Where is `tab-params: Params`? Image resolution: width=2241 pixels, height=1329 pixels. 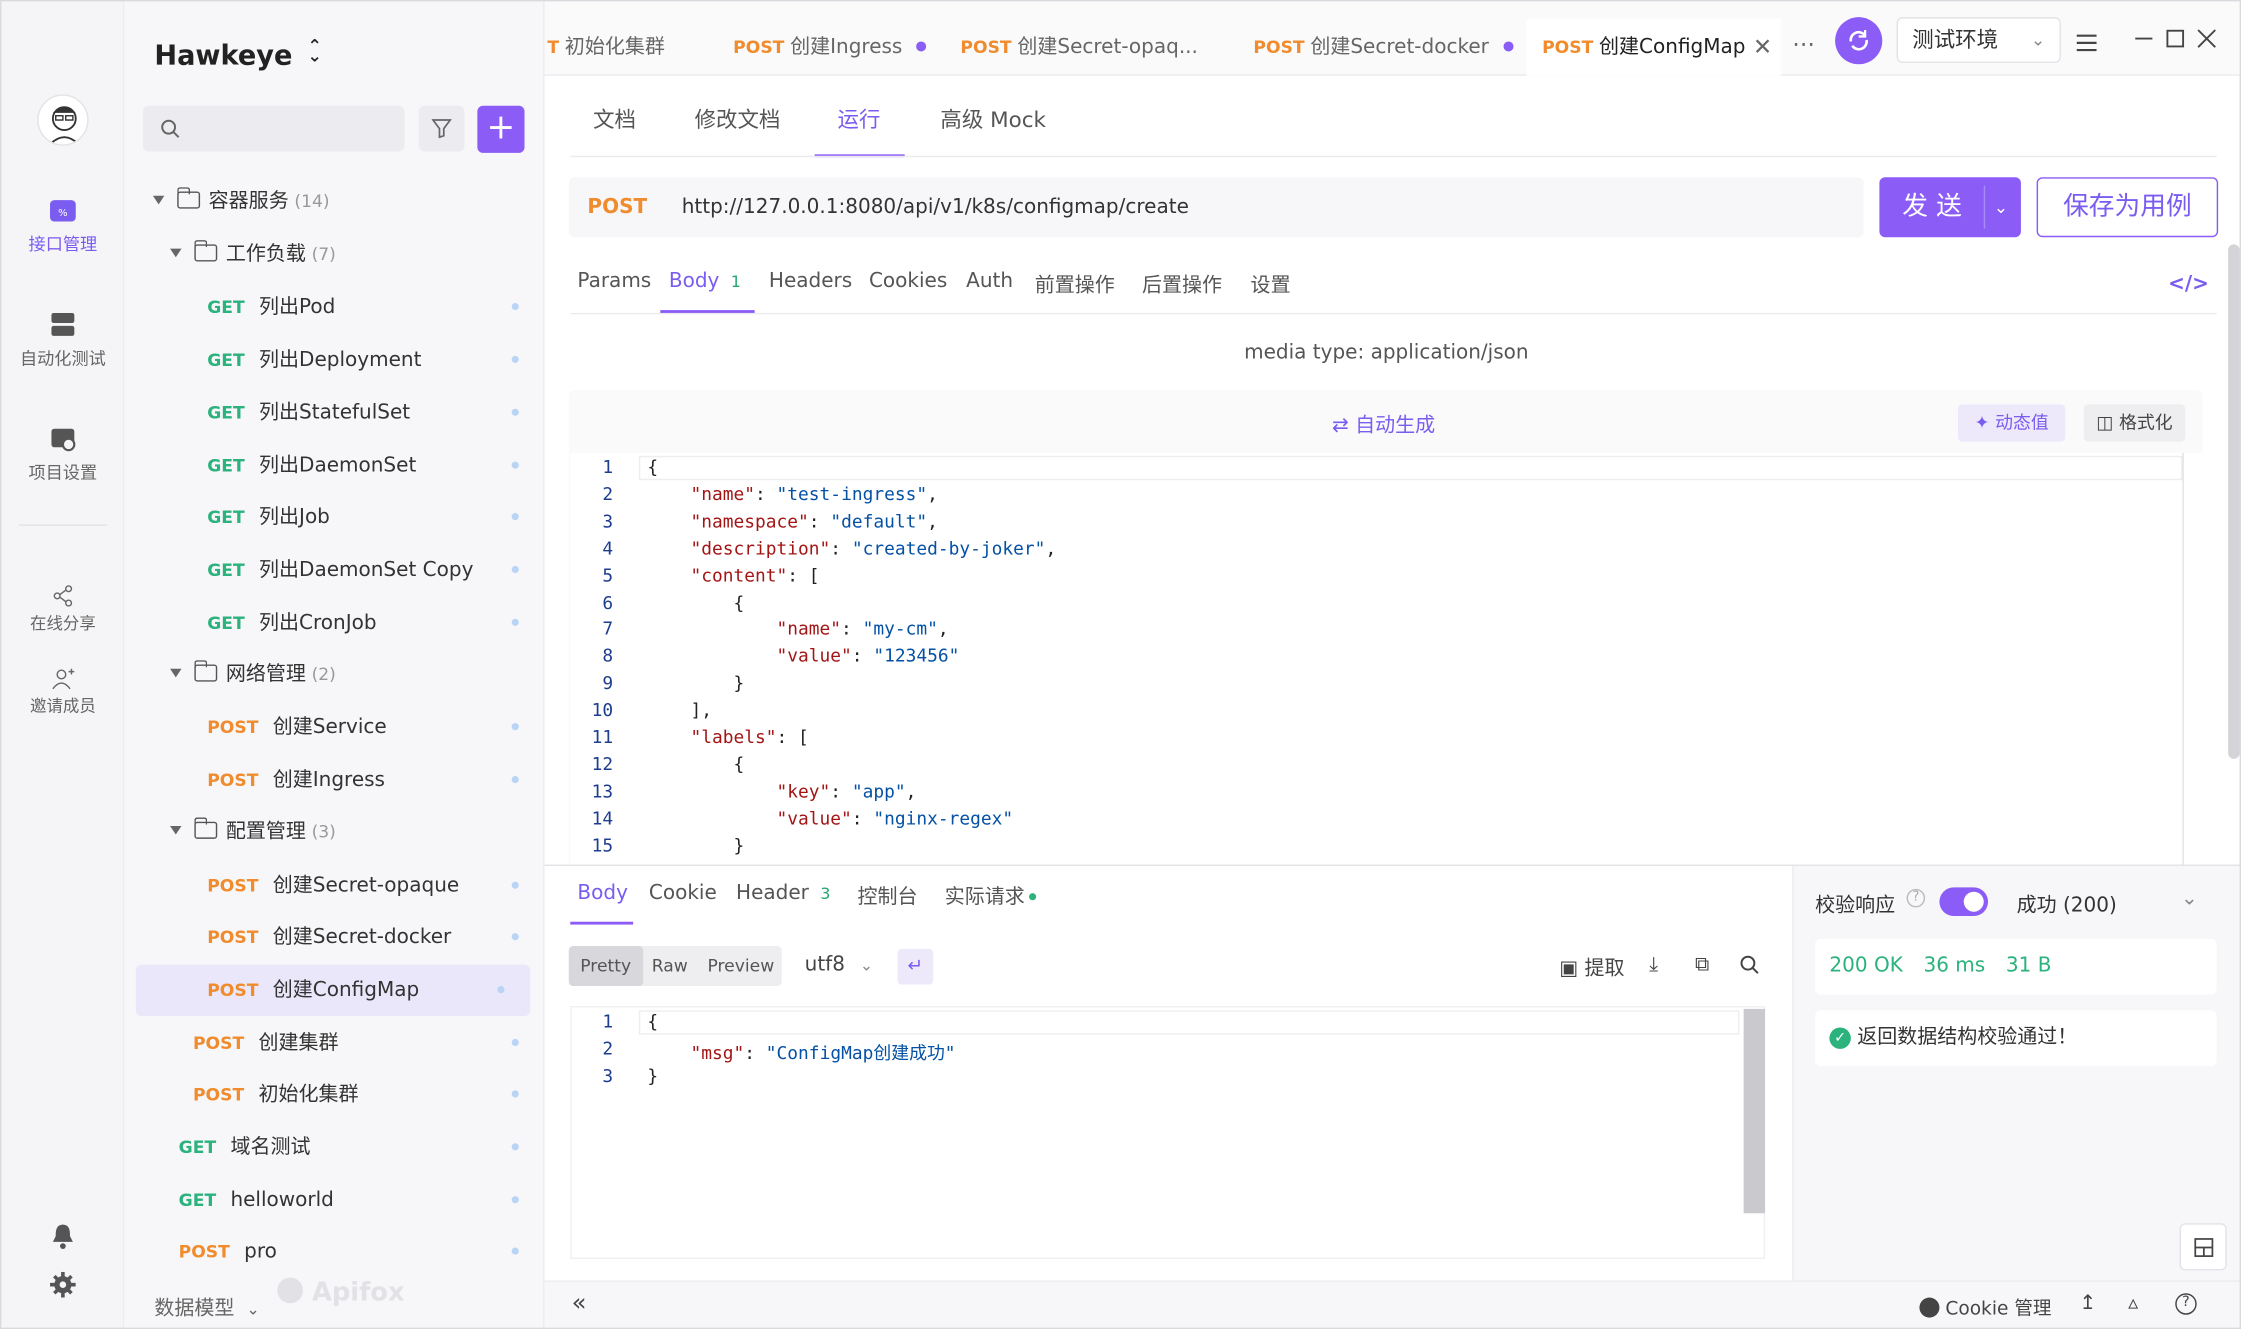
tab-params: Params is located at coordinates (614, 281).